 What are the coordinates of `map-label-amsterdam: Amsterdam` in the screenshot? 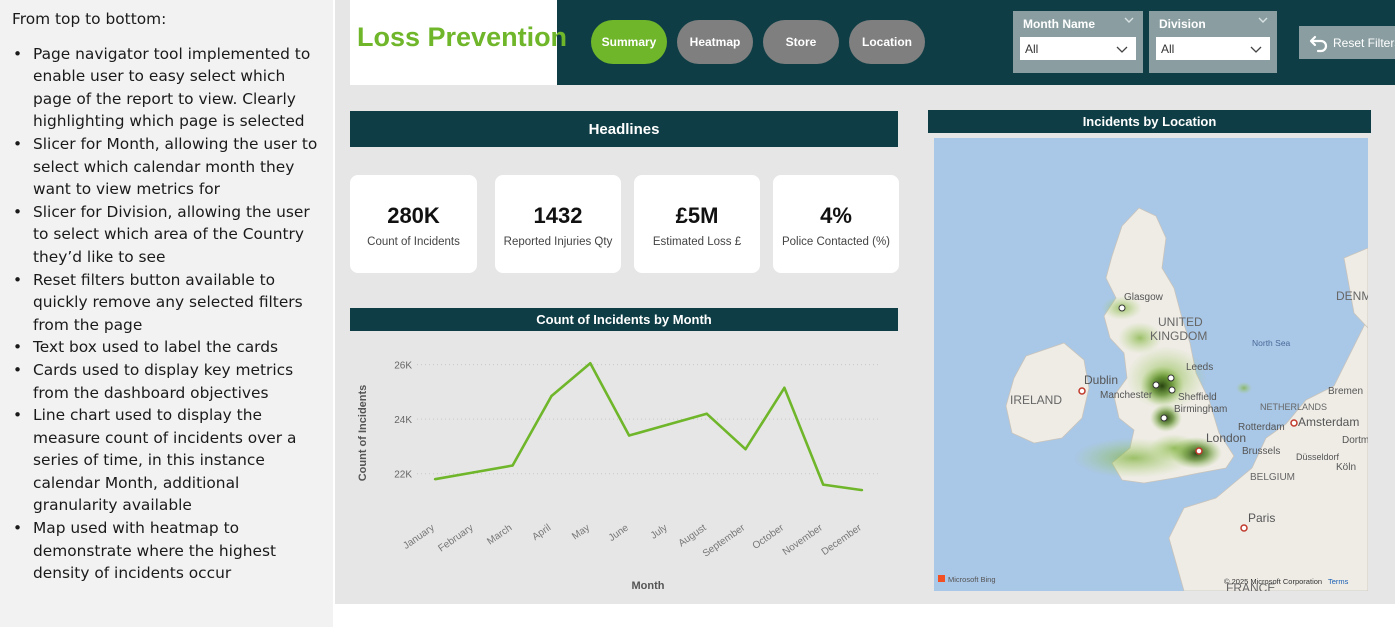 It's located at (1328, 422).